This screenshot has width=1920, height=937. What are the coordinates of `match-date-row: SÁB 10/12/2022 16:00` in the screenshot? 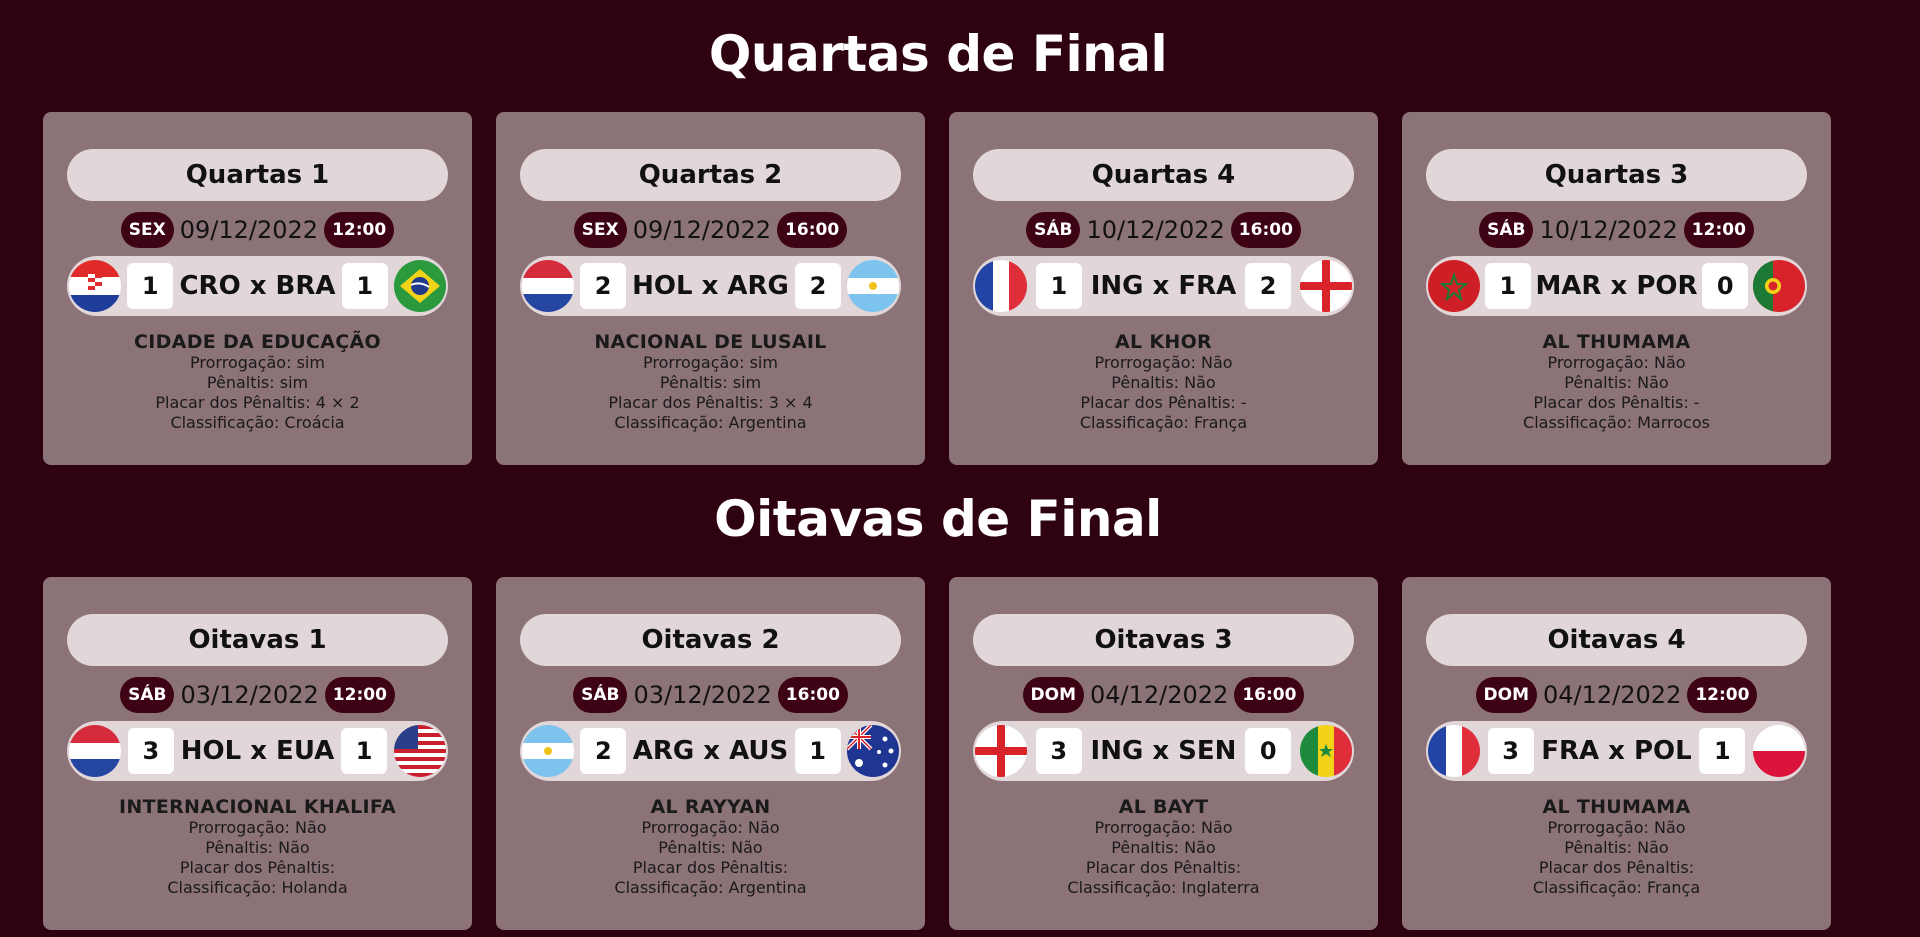 It's located at (1163, 230).